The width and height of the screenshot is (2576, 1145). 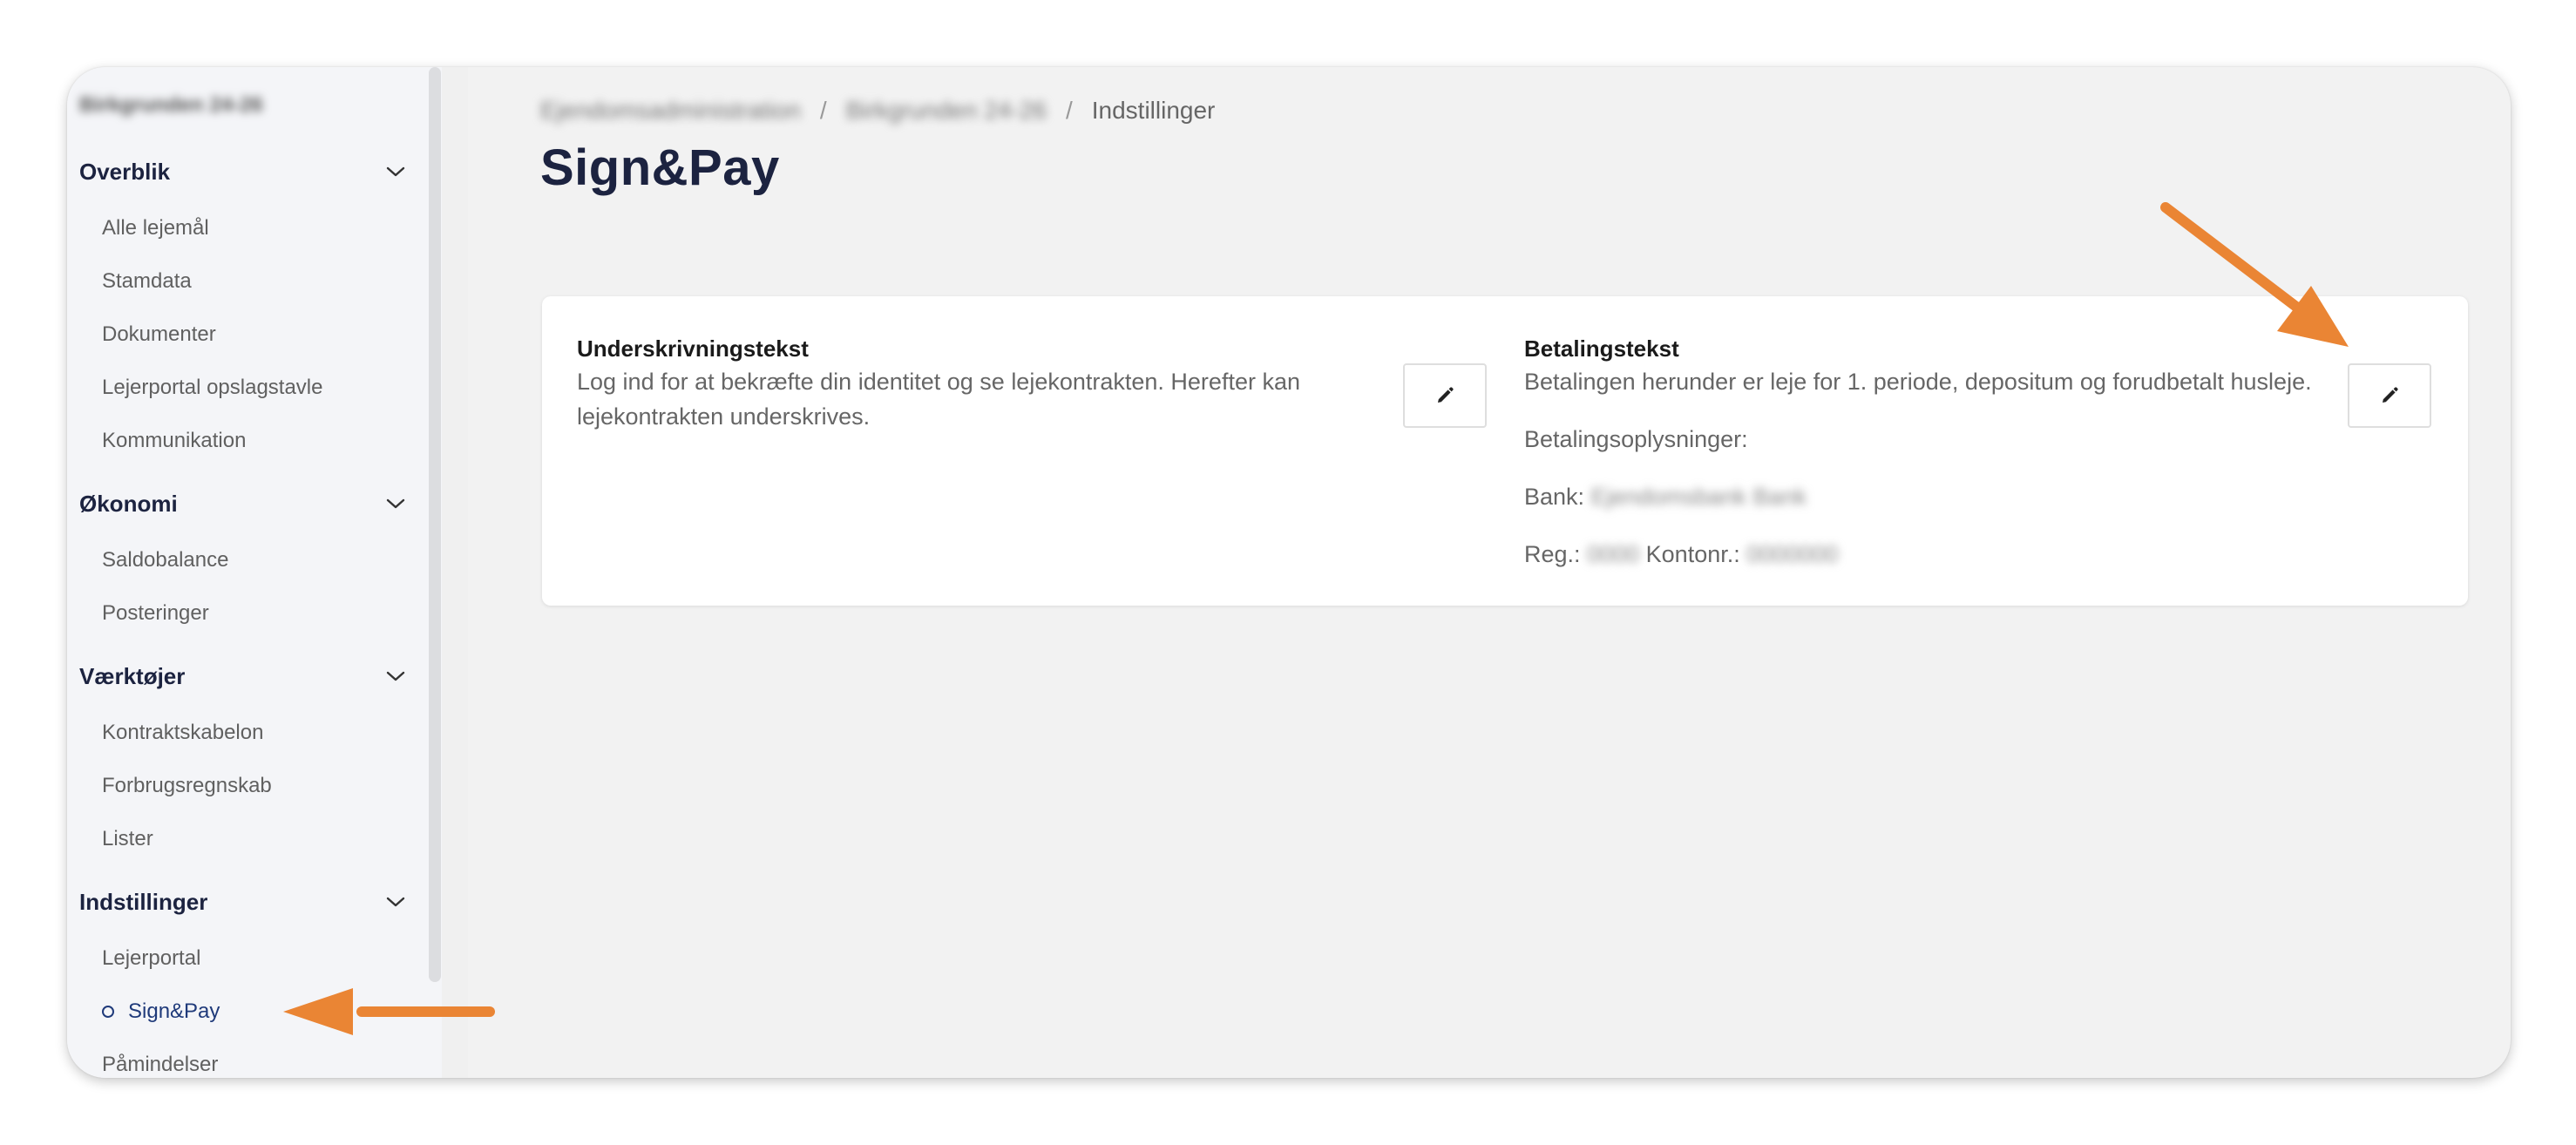 What do you see at coordinates (947, 111) in the screenshot?
I see `breadcrumb-link-property: Birkgrunden 24-26` at bounding box center [947, 111].